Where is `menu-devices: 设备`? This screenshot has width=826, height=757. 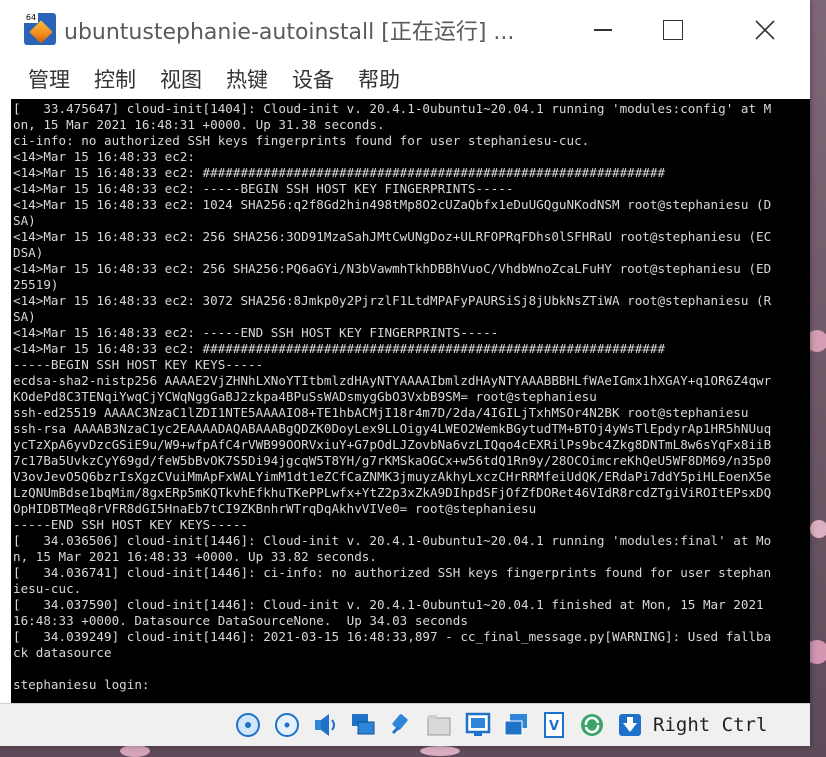
menu-devices: 设备 is located at coordinates (313, 79).